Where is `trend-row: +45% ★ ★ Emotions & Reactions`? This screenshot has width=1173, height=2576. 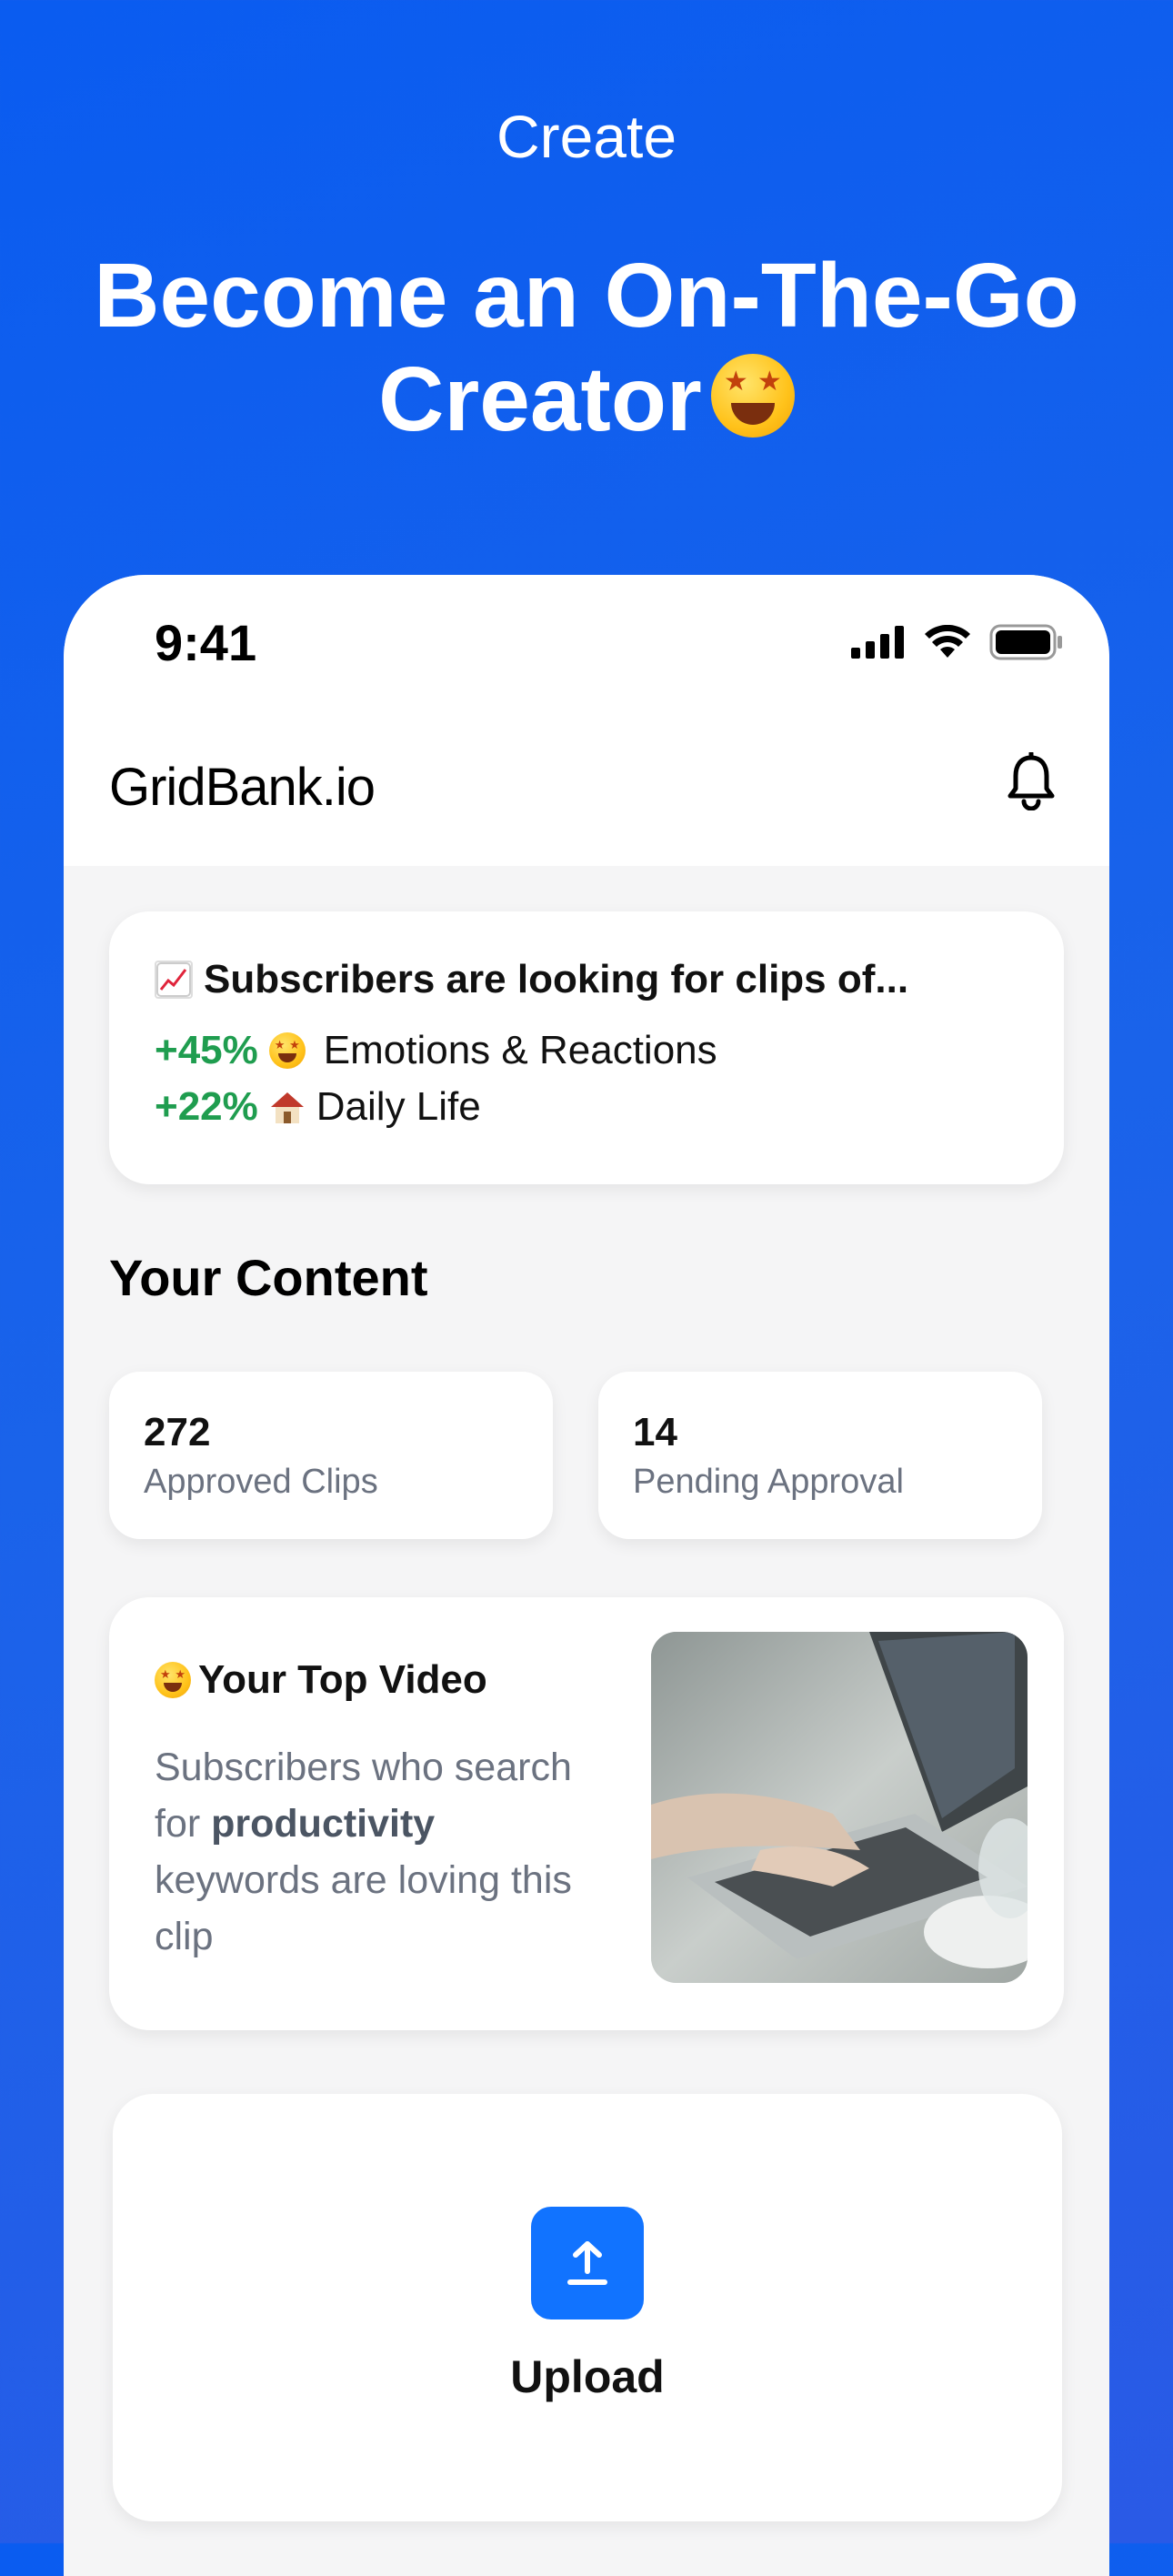
trend-row: +45% ★ ★ Emotions & Reactions is located at coordinates (436, 1050).